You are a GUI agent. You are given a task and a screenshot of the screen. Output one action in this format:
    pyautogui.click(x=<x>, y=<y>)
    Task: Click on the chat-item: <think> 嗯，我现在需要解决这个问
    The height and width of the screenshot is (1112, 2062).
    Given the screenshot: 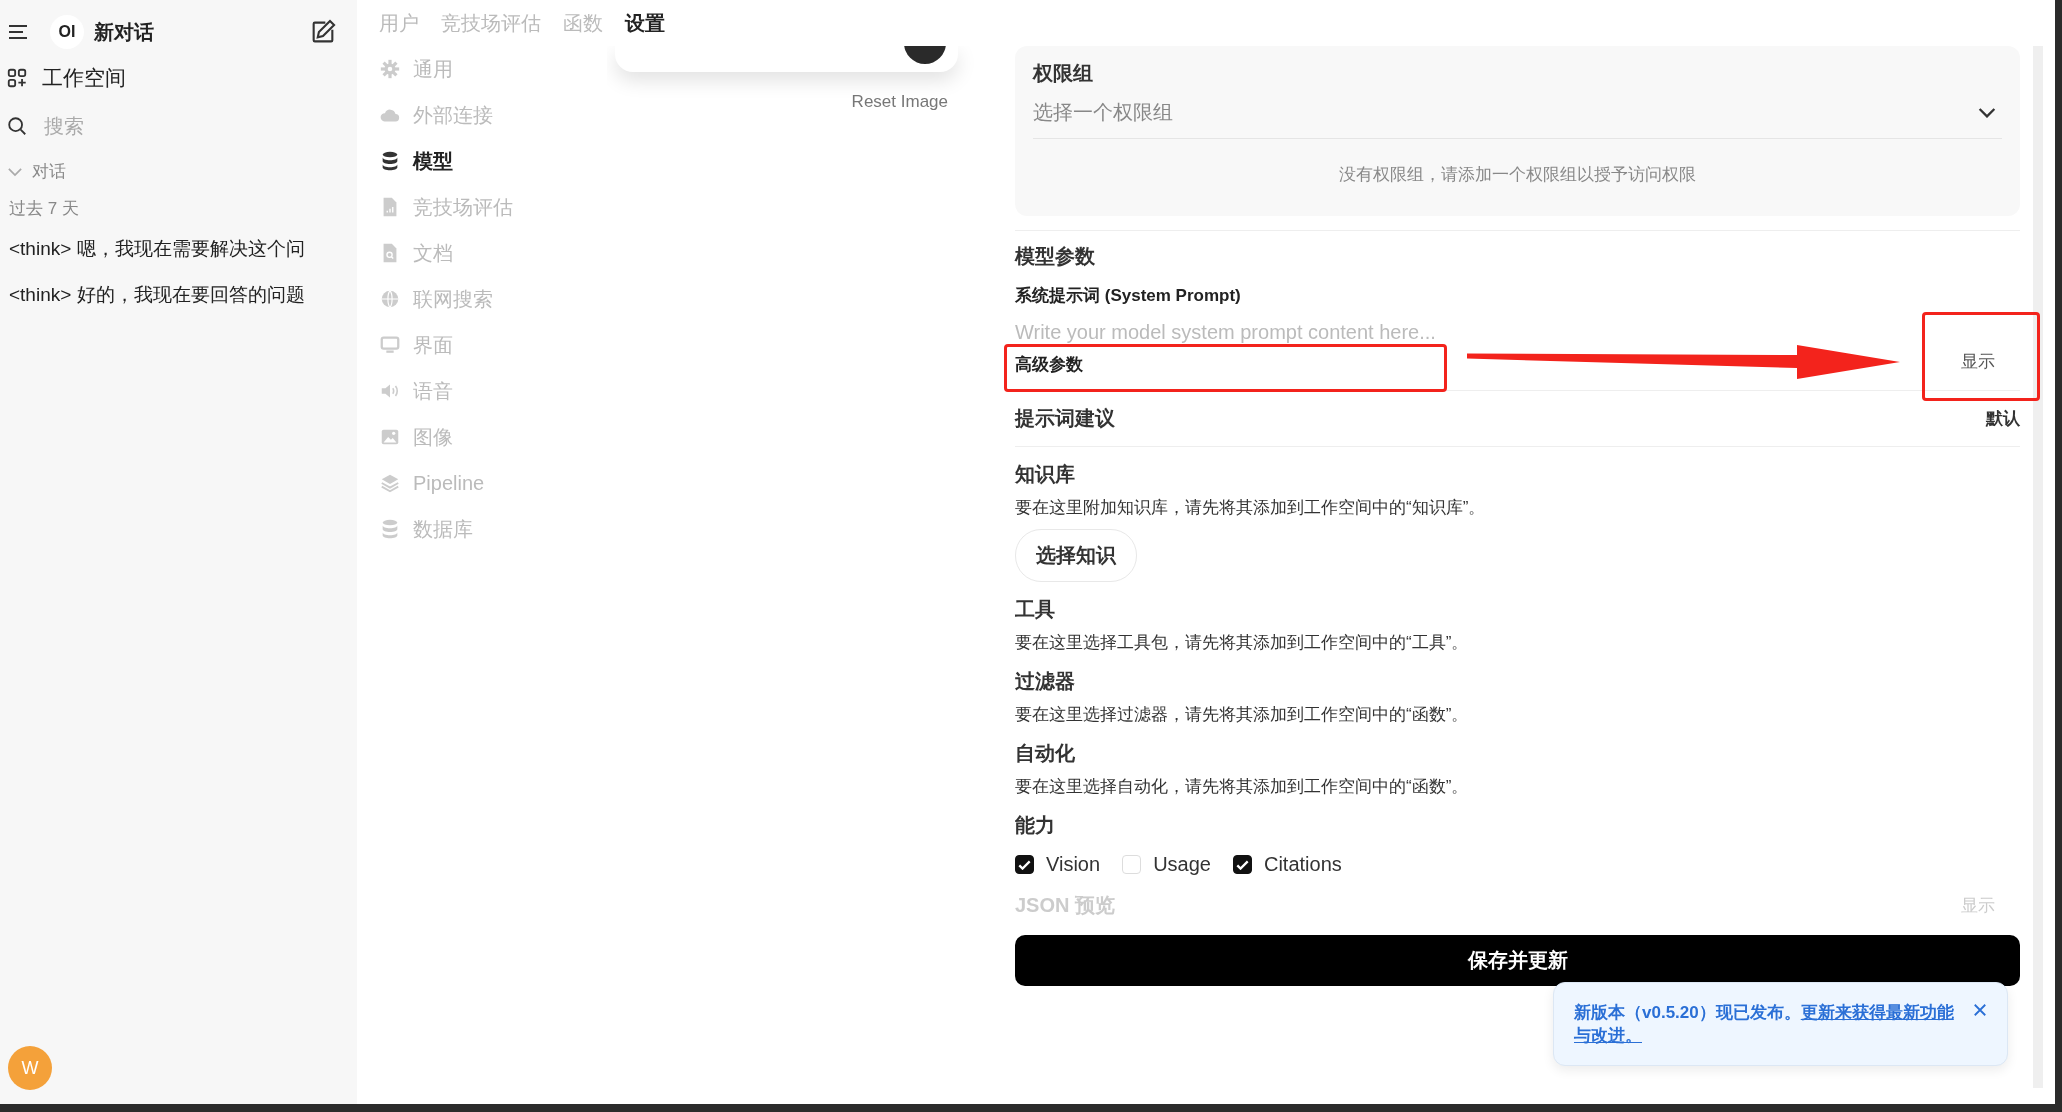 What is the action you would take?
    pyautogui.click(x=178, y=249)
    